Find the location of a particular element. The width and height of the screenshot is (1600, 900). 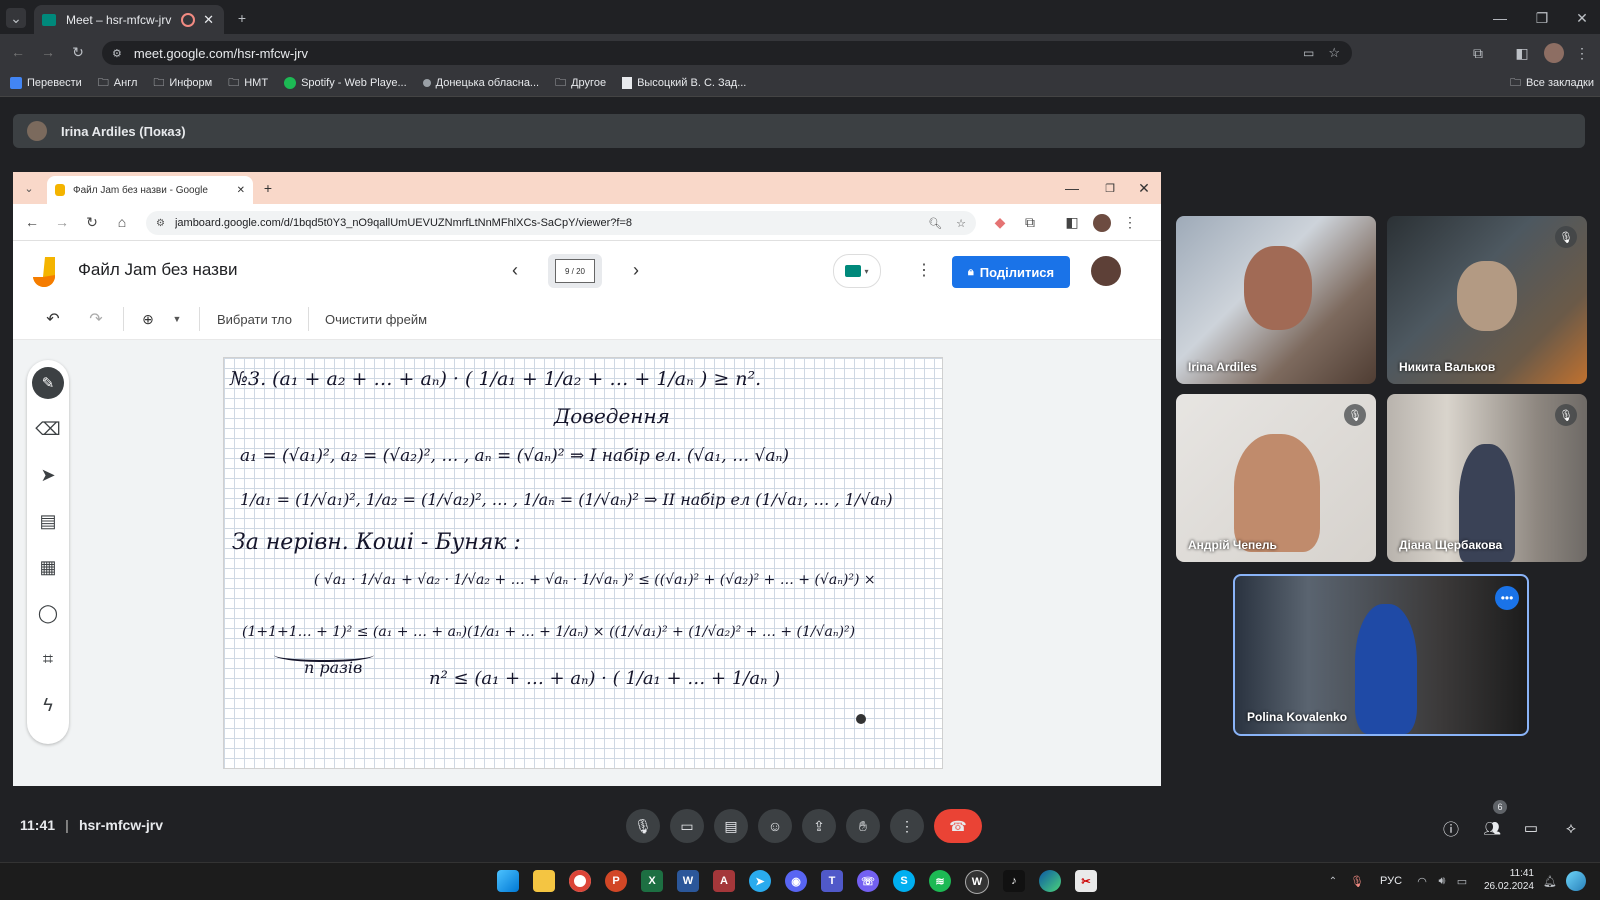

back-icon: ← is located at coordinates (18, 52).